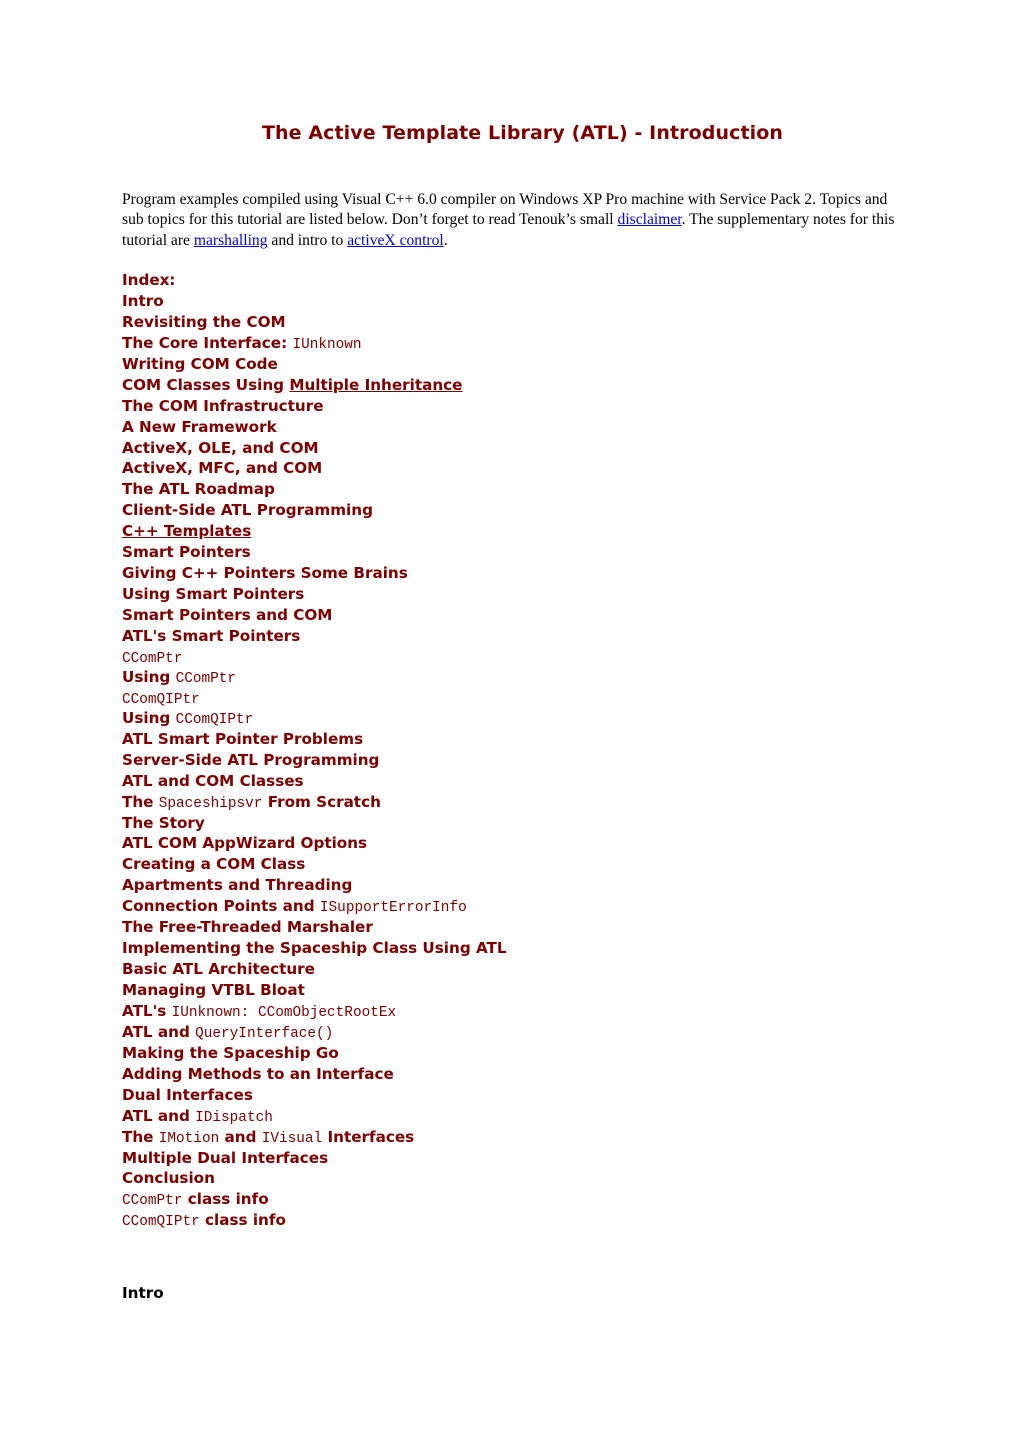 Image resolution: width=1020 pixels, height=1443 pixels. Describe the element at coordinates (179, 677) in the screenshot. I see `index-item-link: Using CComPtr` at that location.